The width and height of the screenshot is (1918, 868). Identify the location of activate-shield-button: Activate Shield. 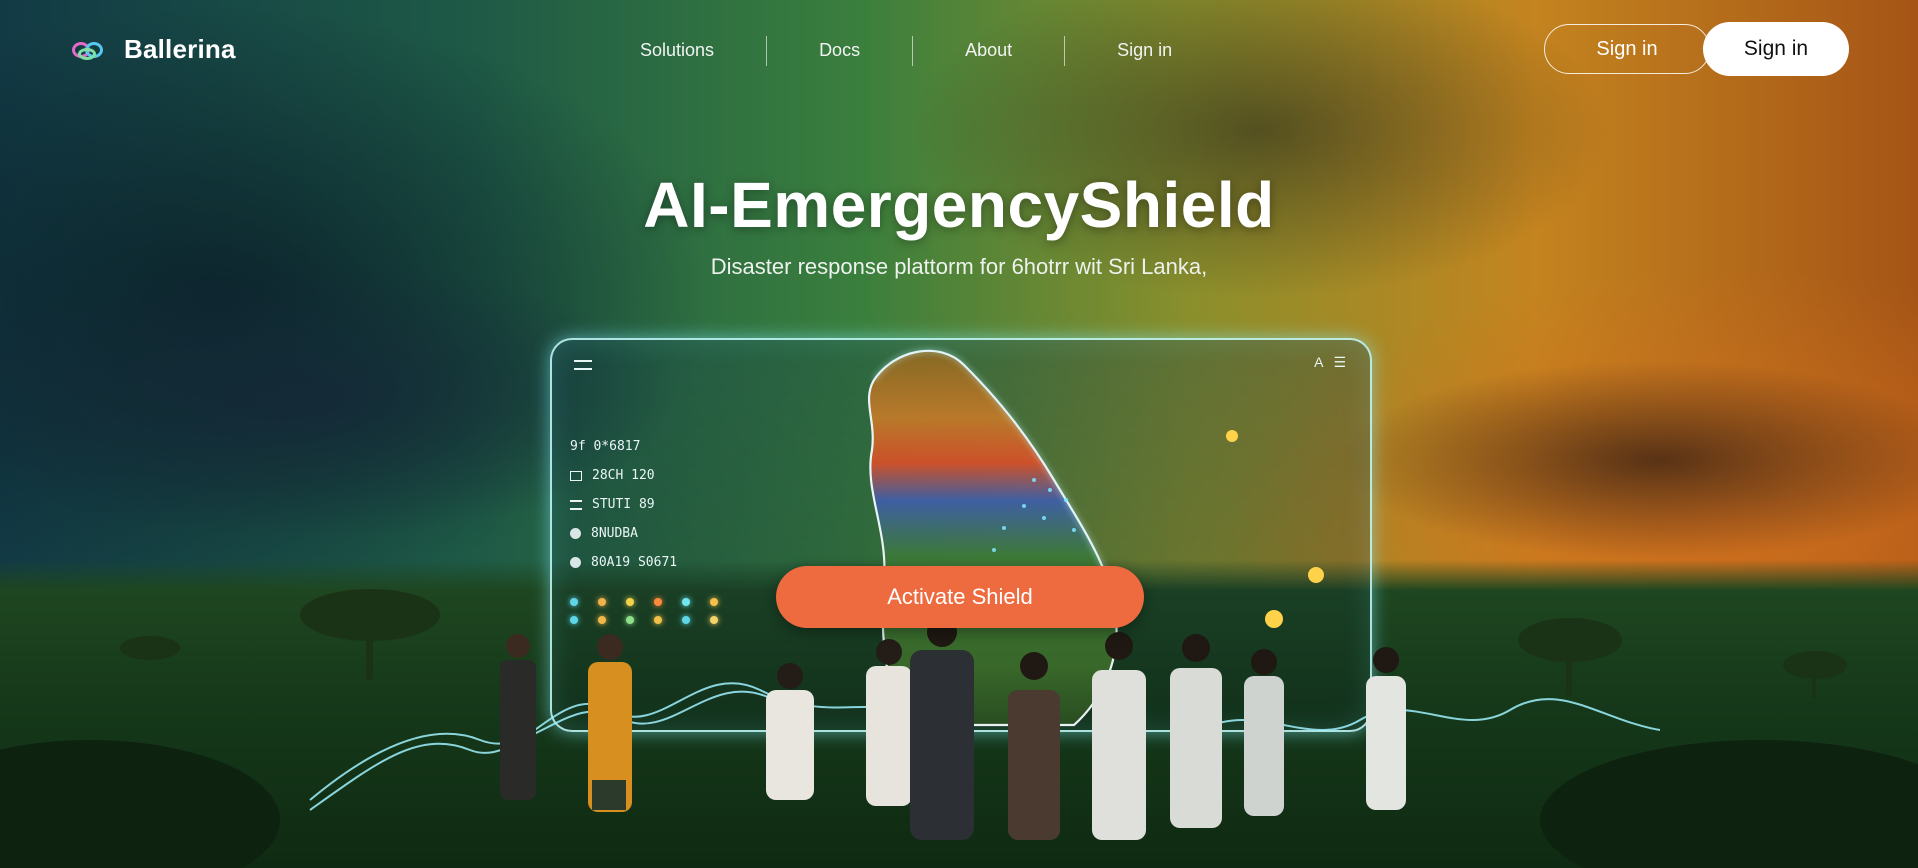
(960, 597).